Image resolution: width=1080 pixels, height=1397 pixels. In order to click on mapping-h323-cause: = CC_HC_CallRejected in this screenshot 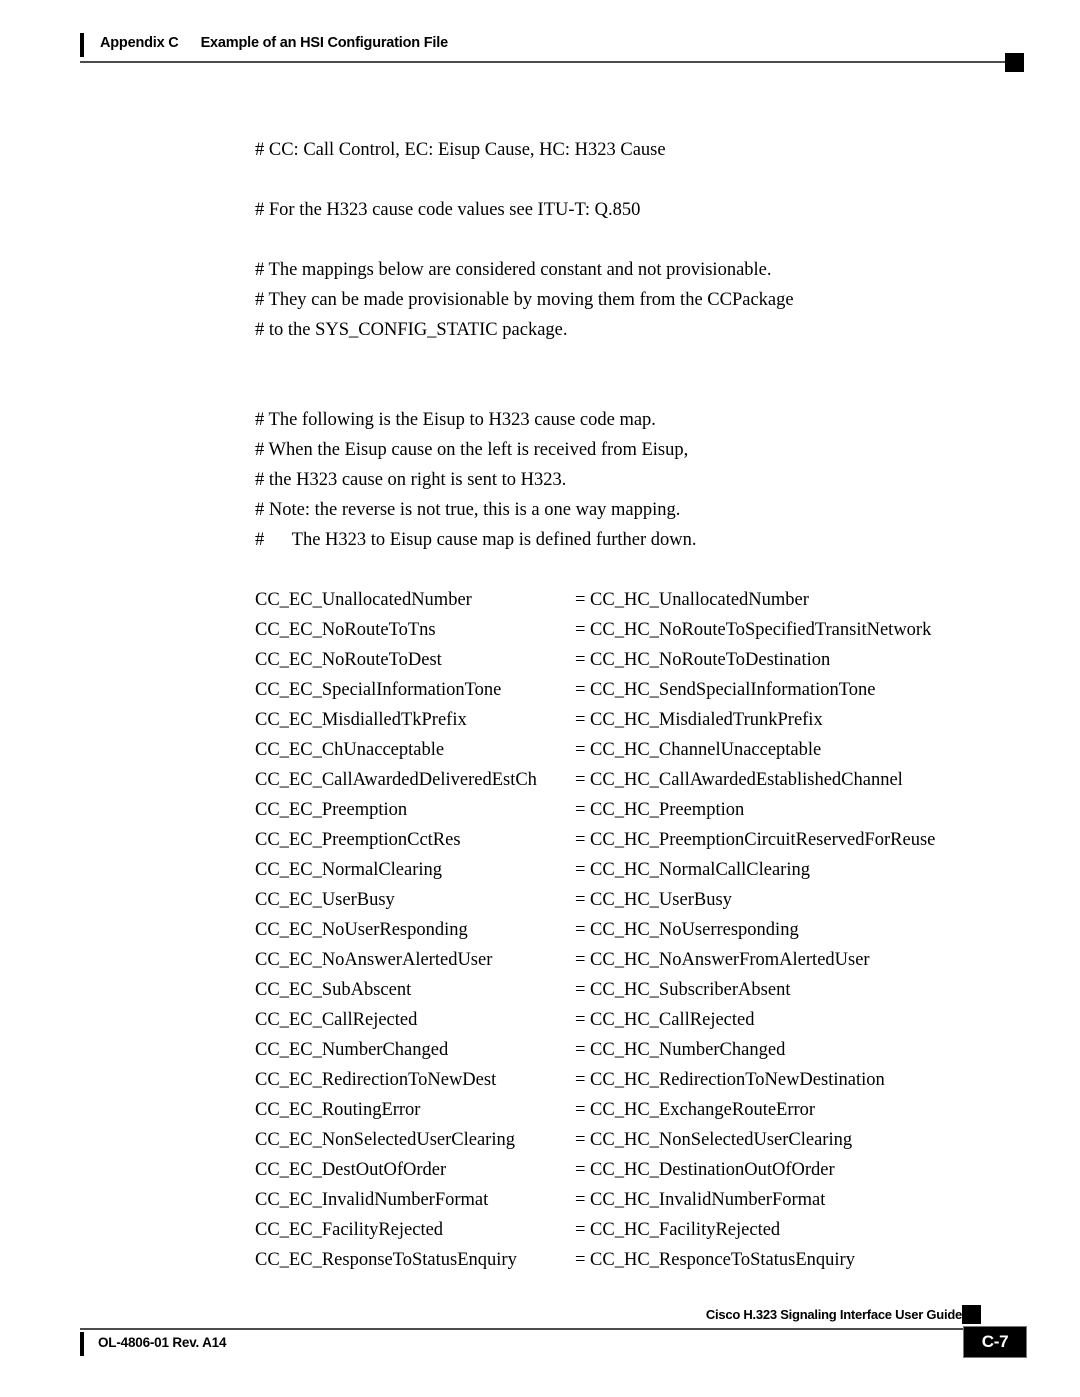, I will do `click(665, 1020)`.